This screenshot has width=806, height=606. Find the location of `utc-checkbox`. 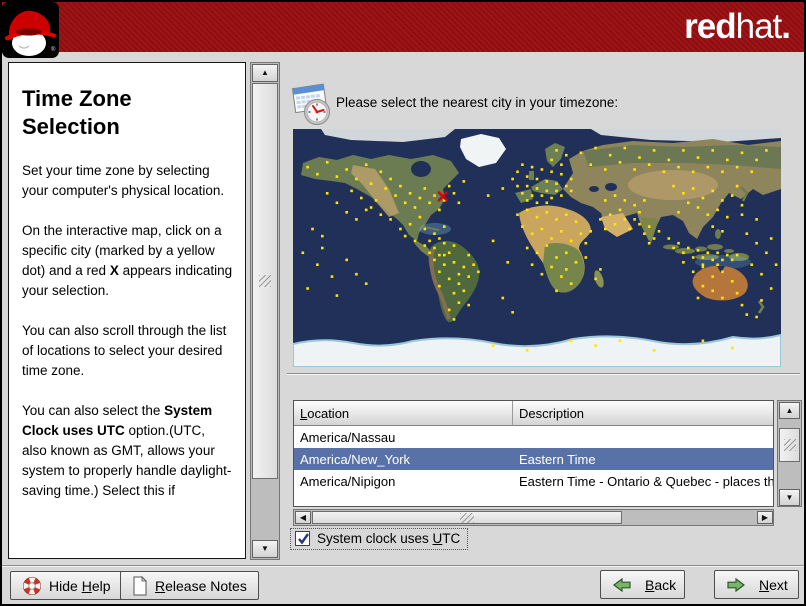

utc-checkbox is located at coordinates (302, 538).